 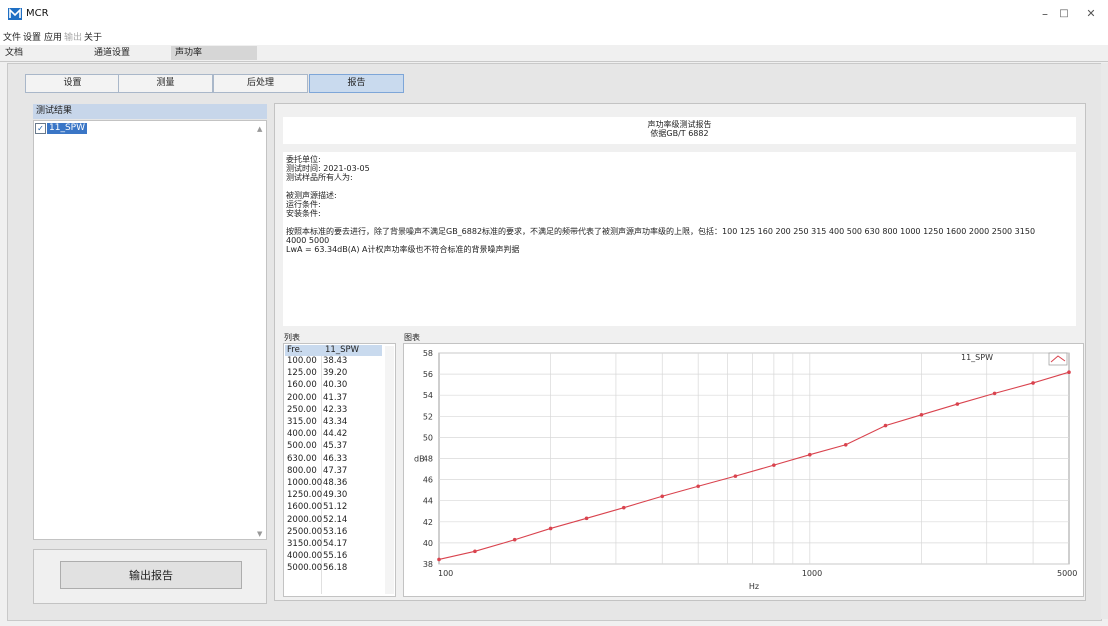 What do you see at coordinates (292, 337) in the screenshot?
I see `table-label: 列表` at bounding box center [292, 337].